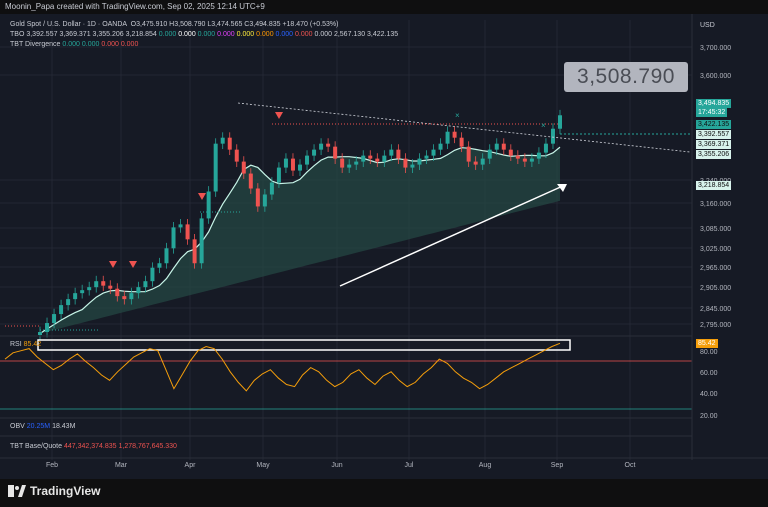 This screenshot has height=507, width=768. What do you see at coordinates (17, 426) in the screenshot?
I see `obv-label: OBV` at bounding box center [17, 426].